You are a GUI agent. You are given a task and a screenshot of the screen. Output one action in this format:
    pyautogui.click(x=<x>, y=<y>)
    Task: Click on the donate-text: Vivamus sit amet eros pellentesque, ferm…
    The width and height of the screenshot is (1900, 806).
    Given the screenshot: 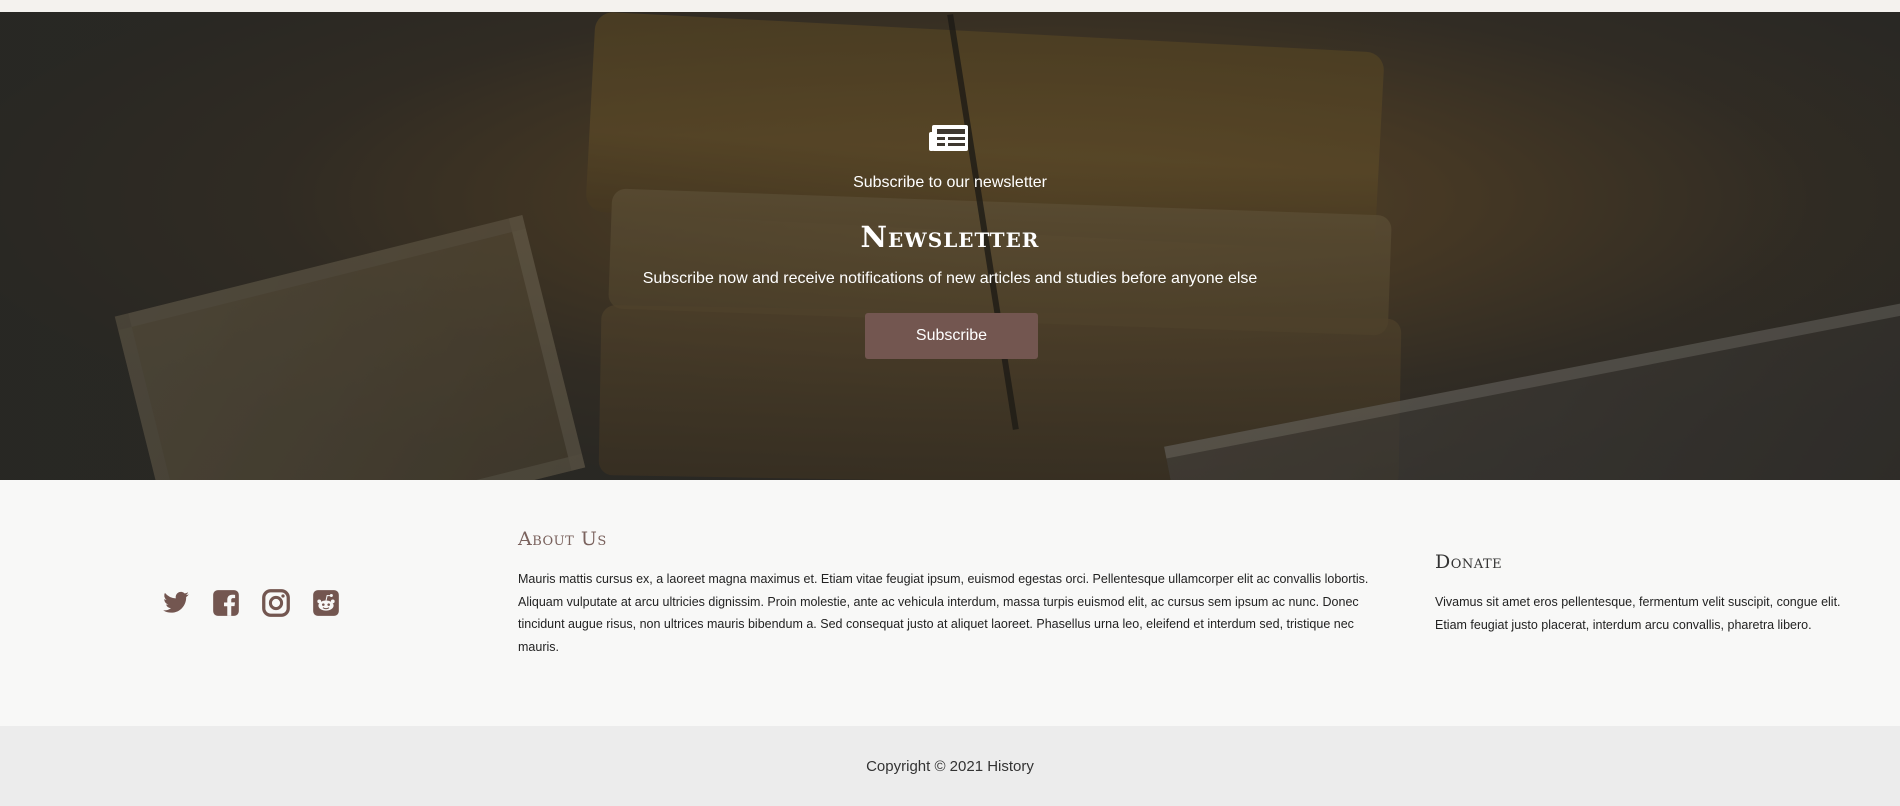 What is the action you would take?
    pyautogui.click(x=1638, y=613)
    